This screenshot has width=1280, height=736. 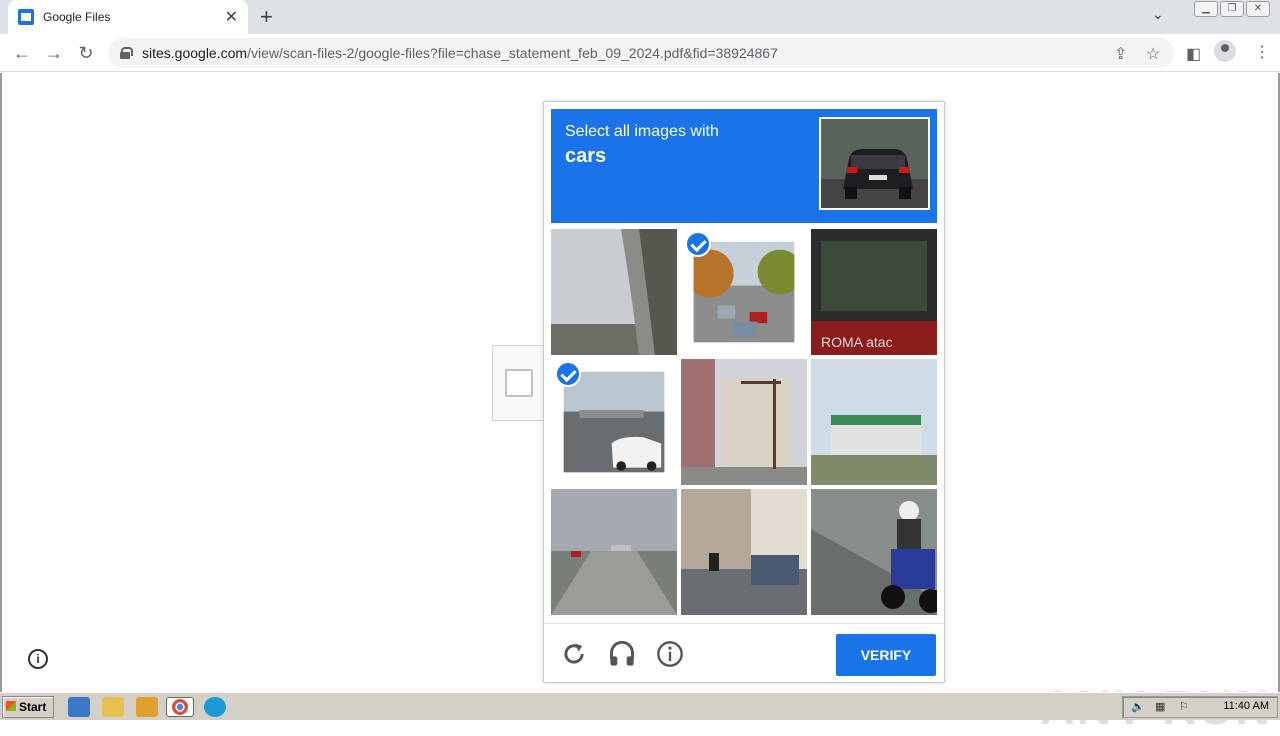 What do you see at coordinates (22, 53) in the screenshot?
I see `back-arrow-icon: ←` at bounding box center [22, 53].